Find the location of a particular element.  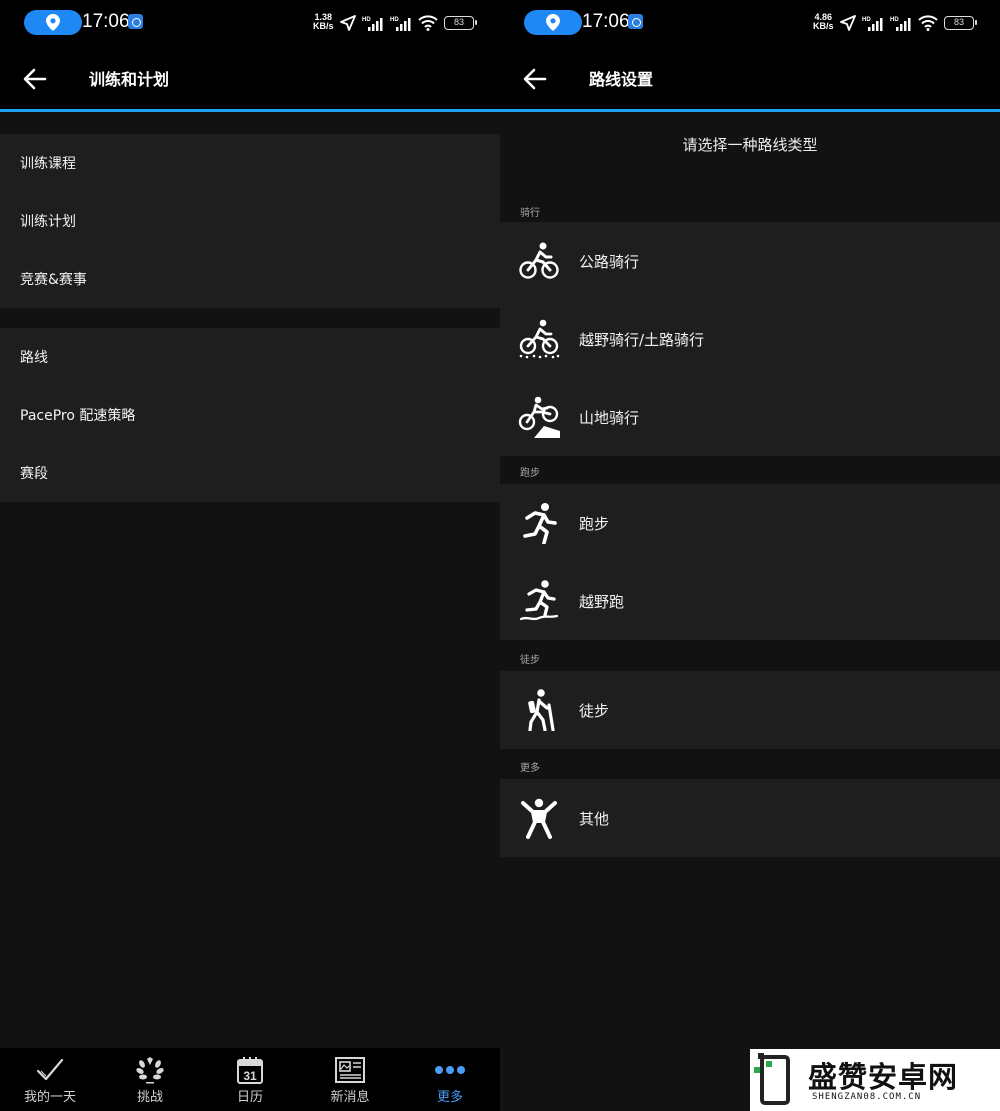

nav-label: 我的一天 is located at coordinates (49, 1097).